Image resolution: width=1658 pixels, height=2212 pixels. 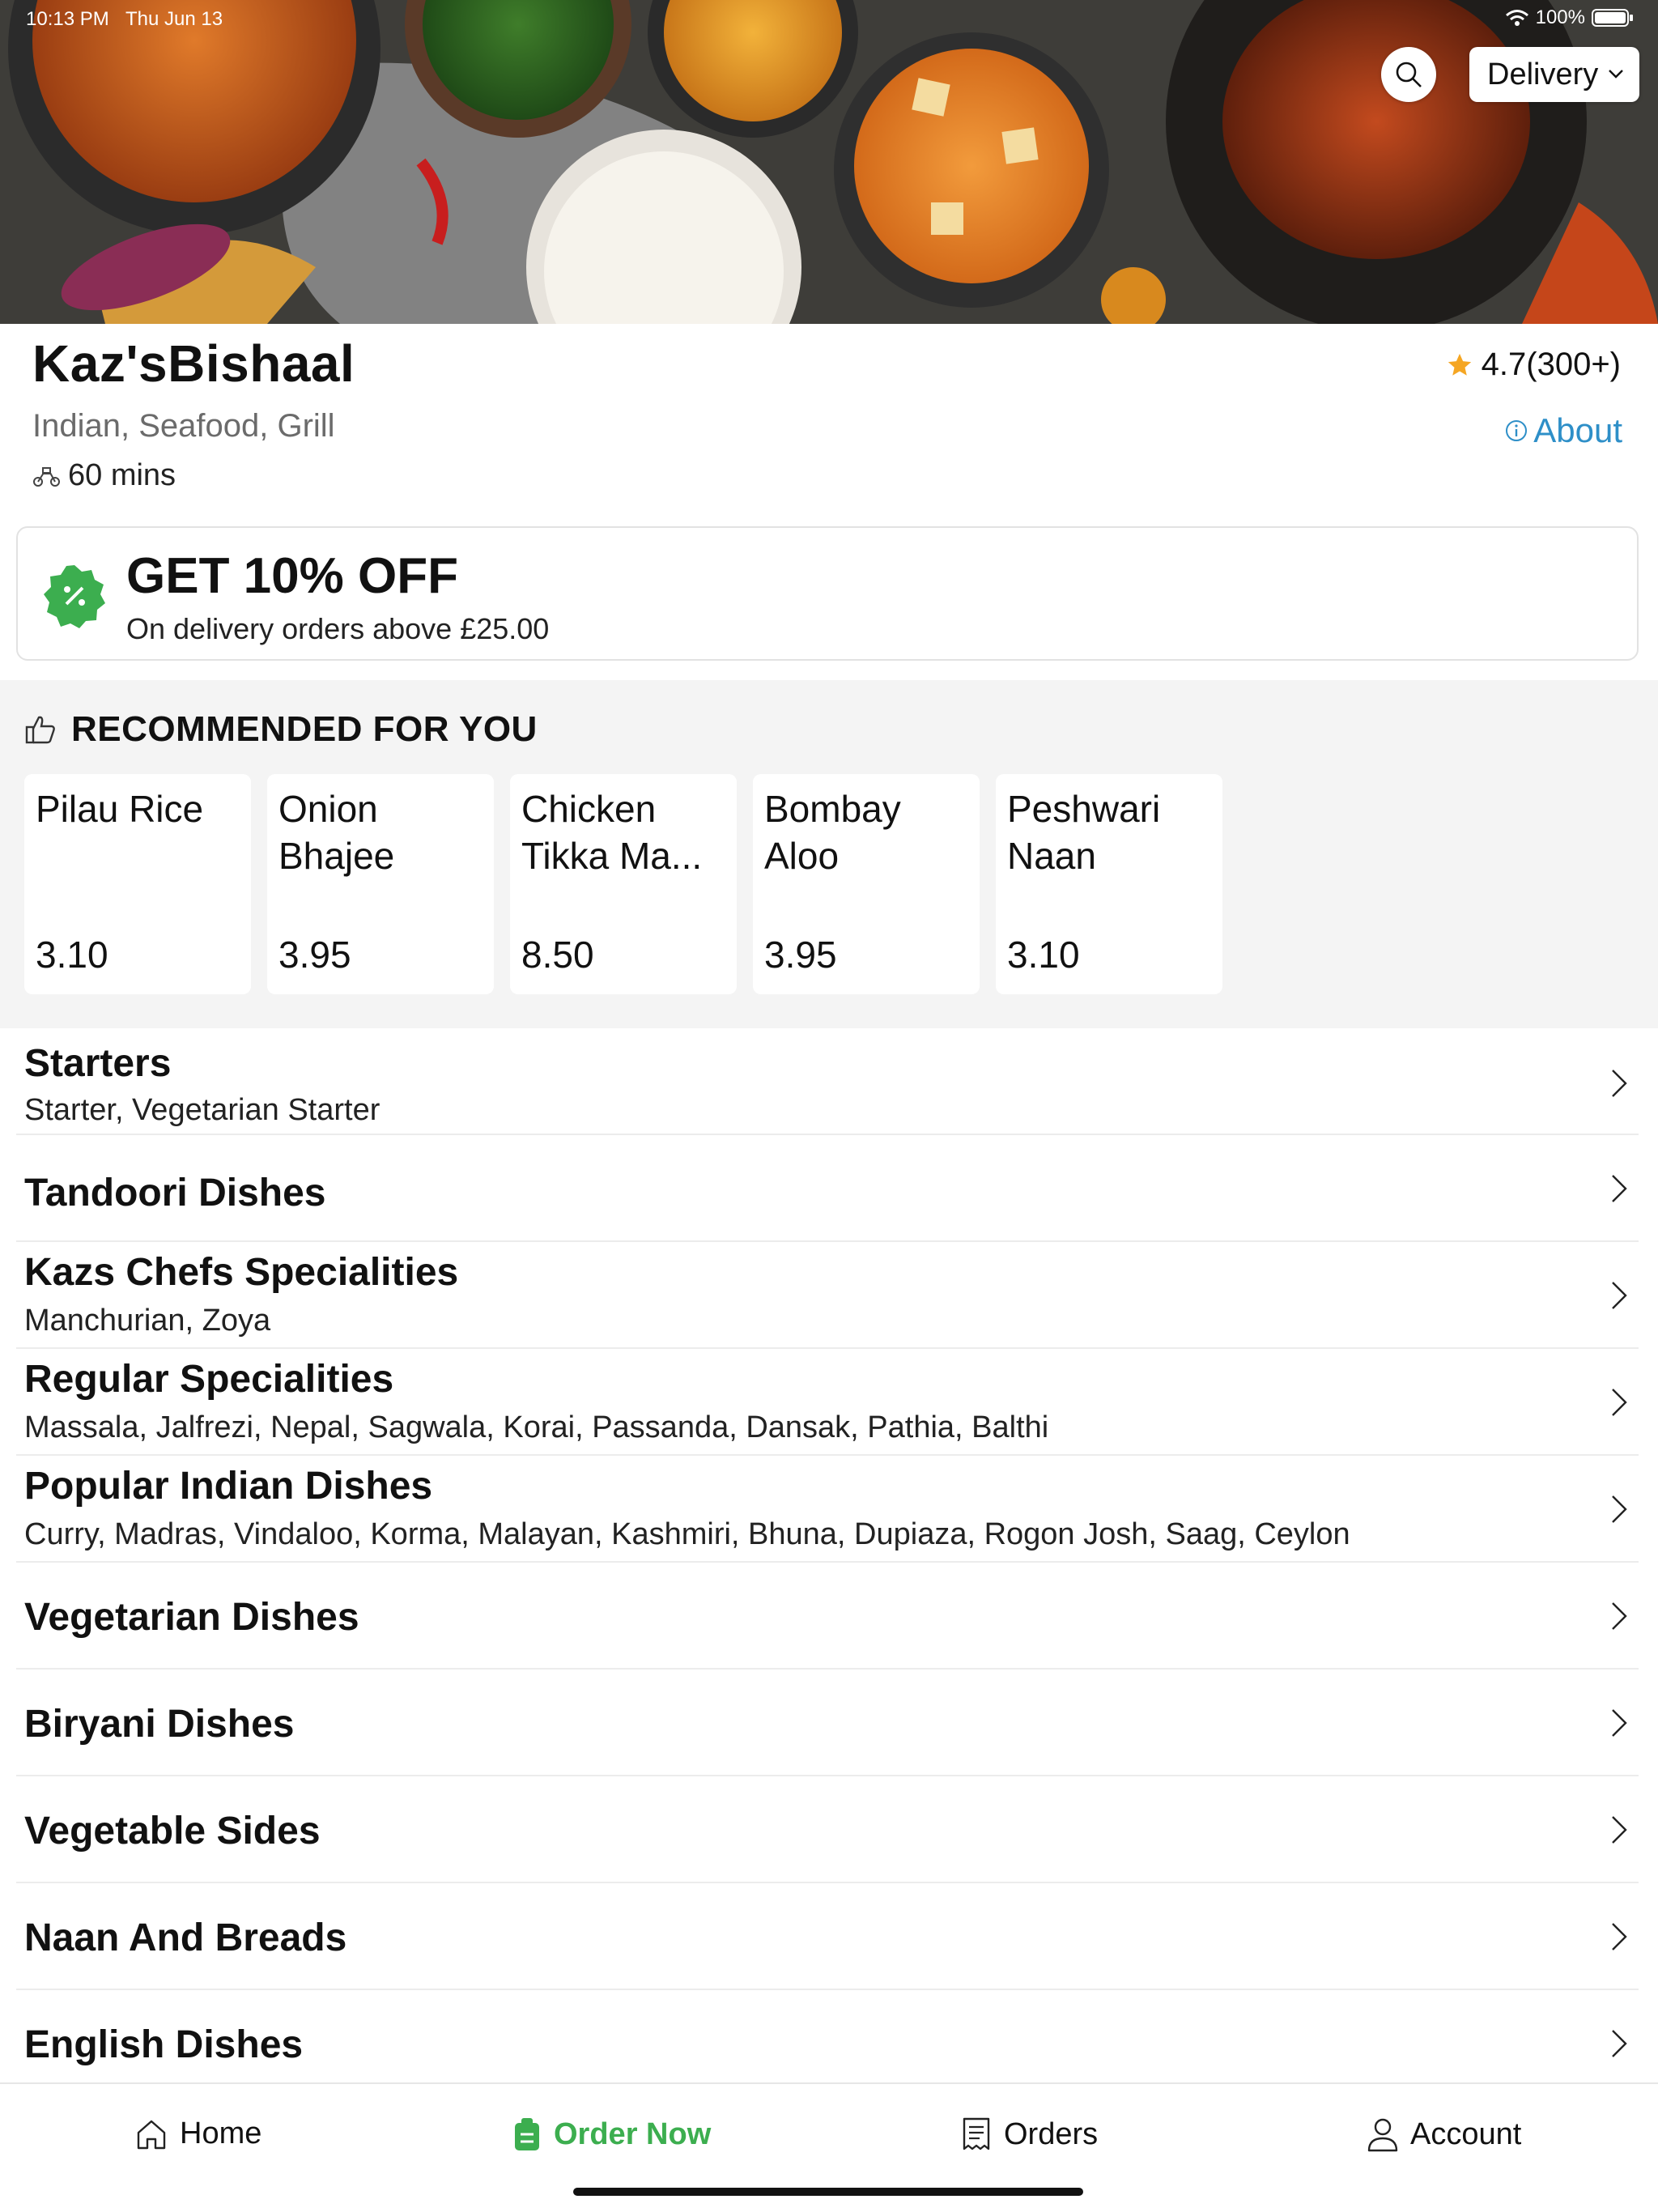 What do you see at coordinates (1577, 430) in the screenshot?
I see `about-label: About` at bounding box center [1577, 430].